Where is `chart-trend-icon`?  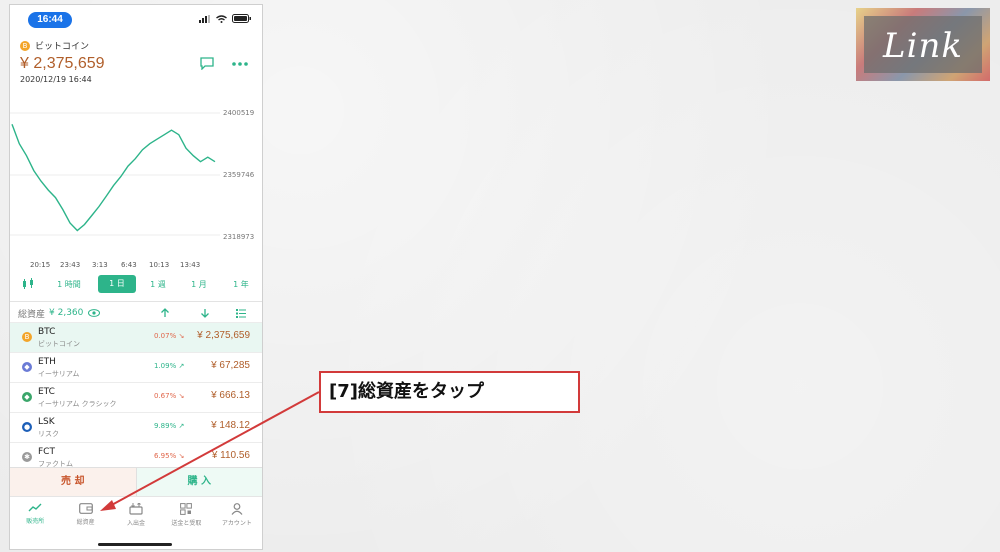
chart-trend-icon is located at coordinates (35, 507).